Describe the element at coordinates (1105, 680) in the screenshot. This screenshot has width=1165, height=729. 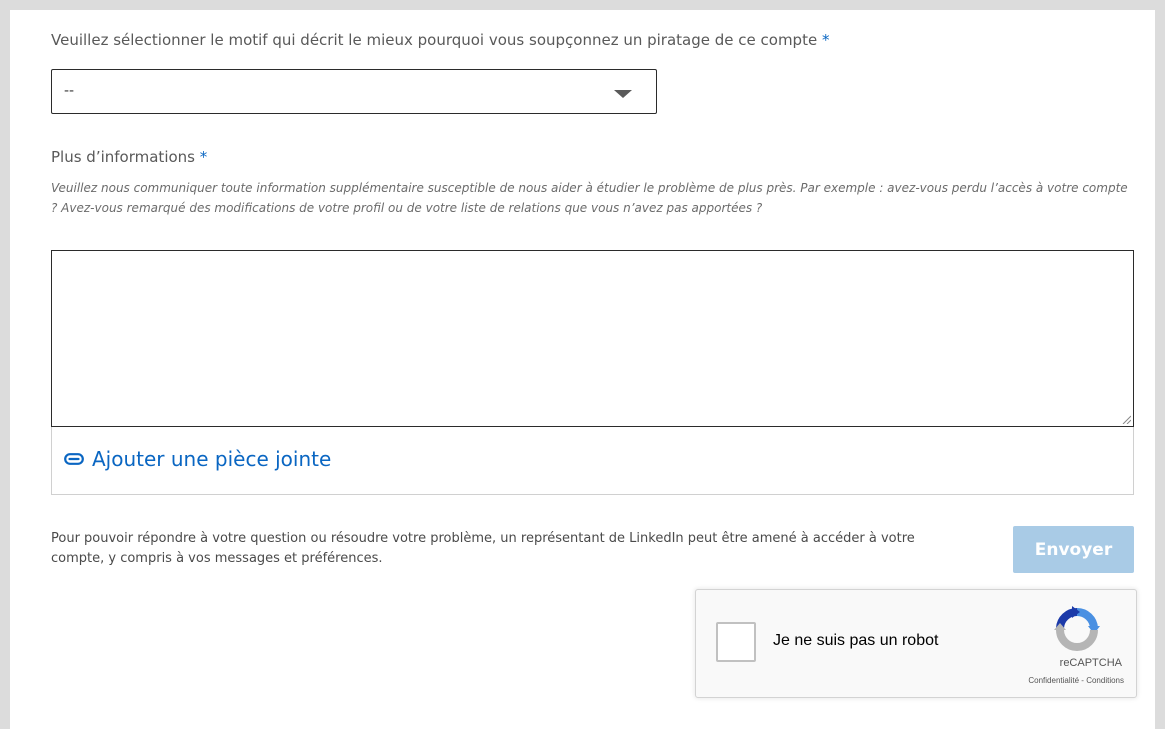
I see `recaptcha-terms-link: Conditions` at that location.